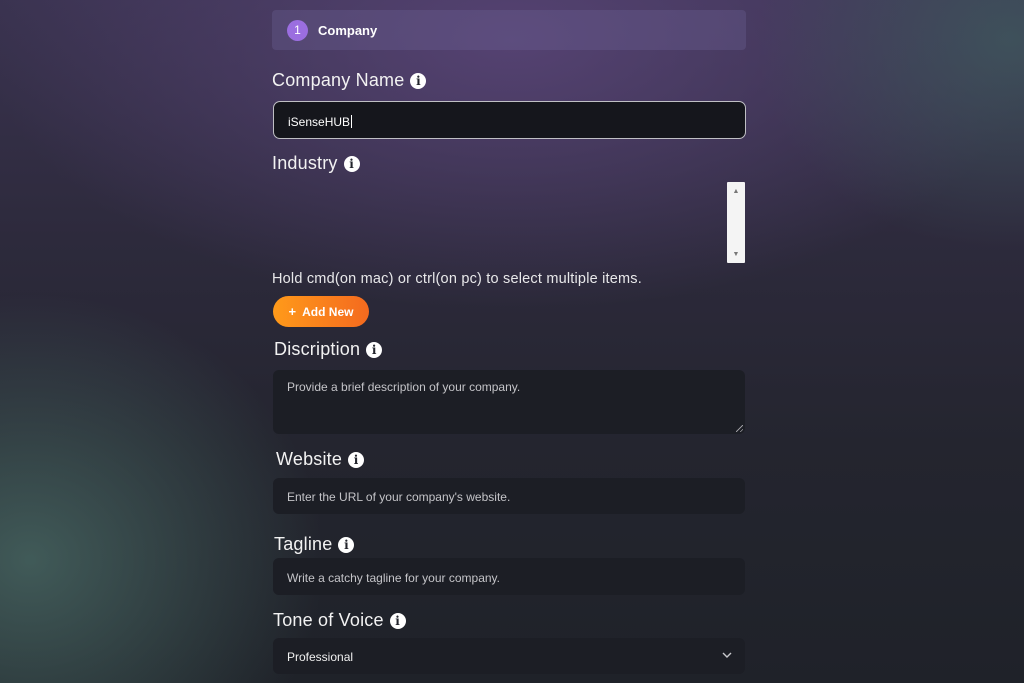 Image resolution: width=1024 pixels, height=683 pixels. What do you see at coordinates (736, 191) in the screenshot?
I see `scroll-up-arrow-icon: ▲` at bounding box center [736, 191].